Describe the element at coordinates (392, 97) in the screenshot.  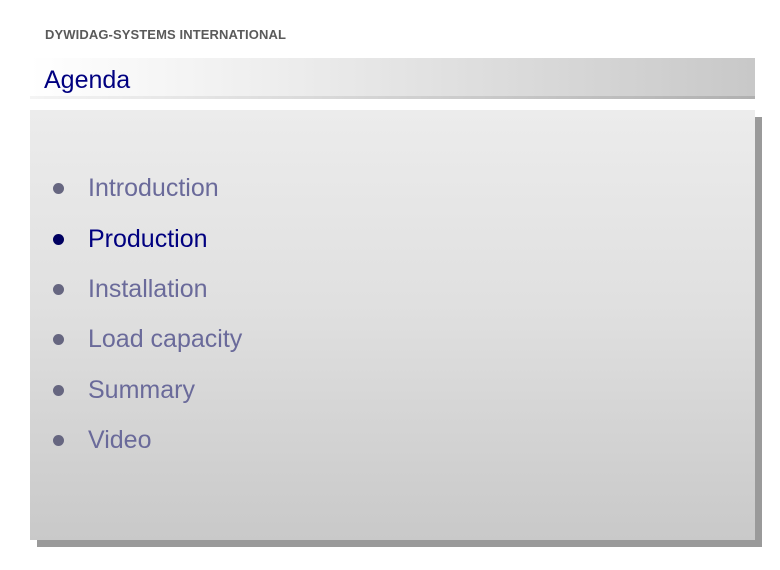
I see `title-band-divider` at that location.